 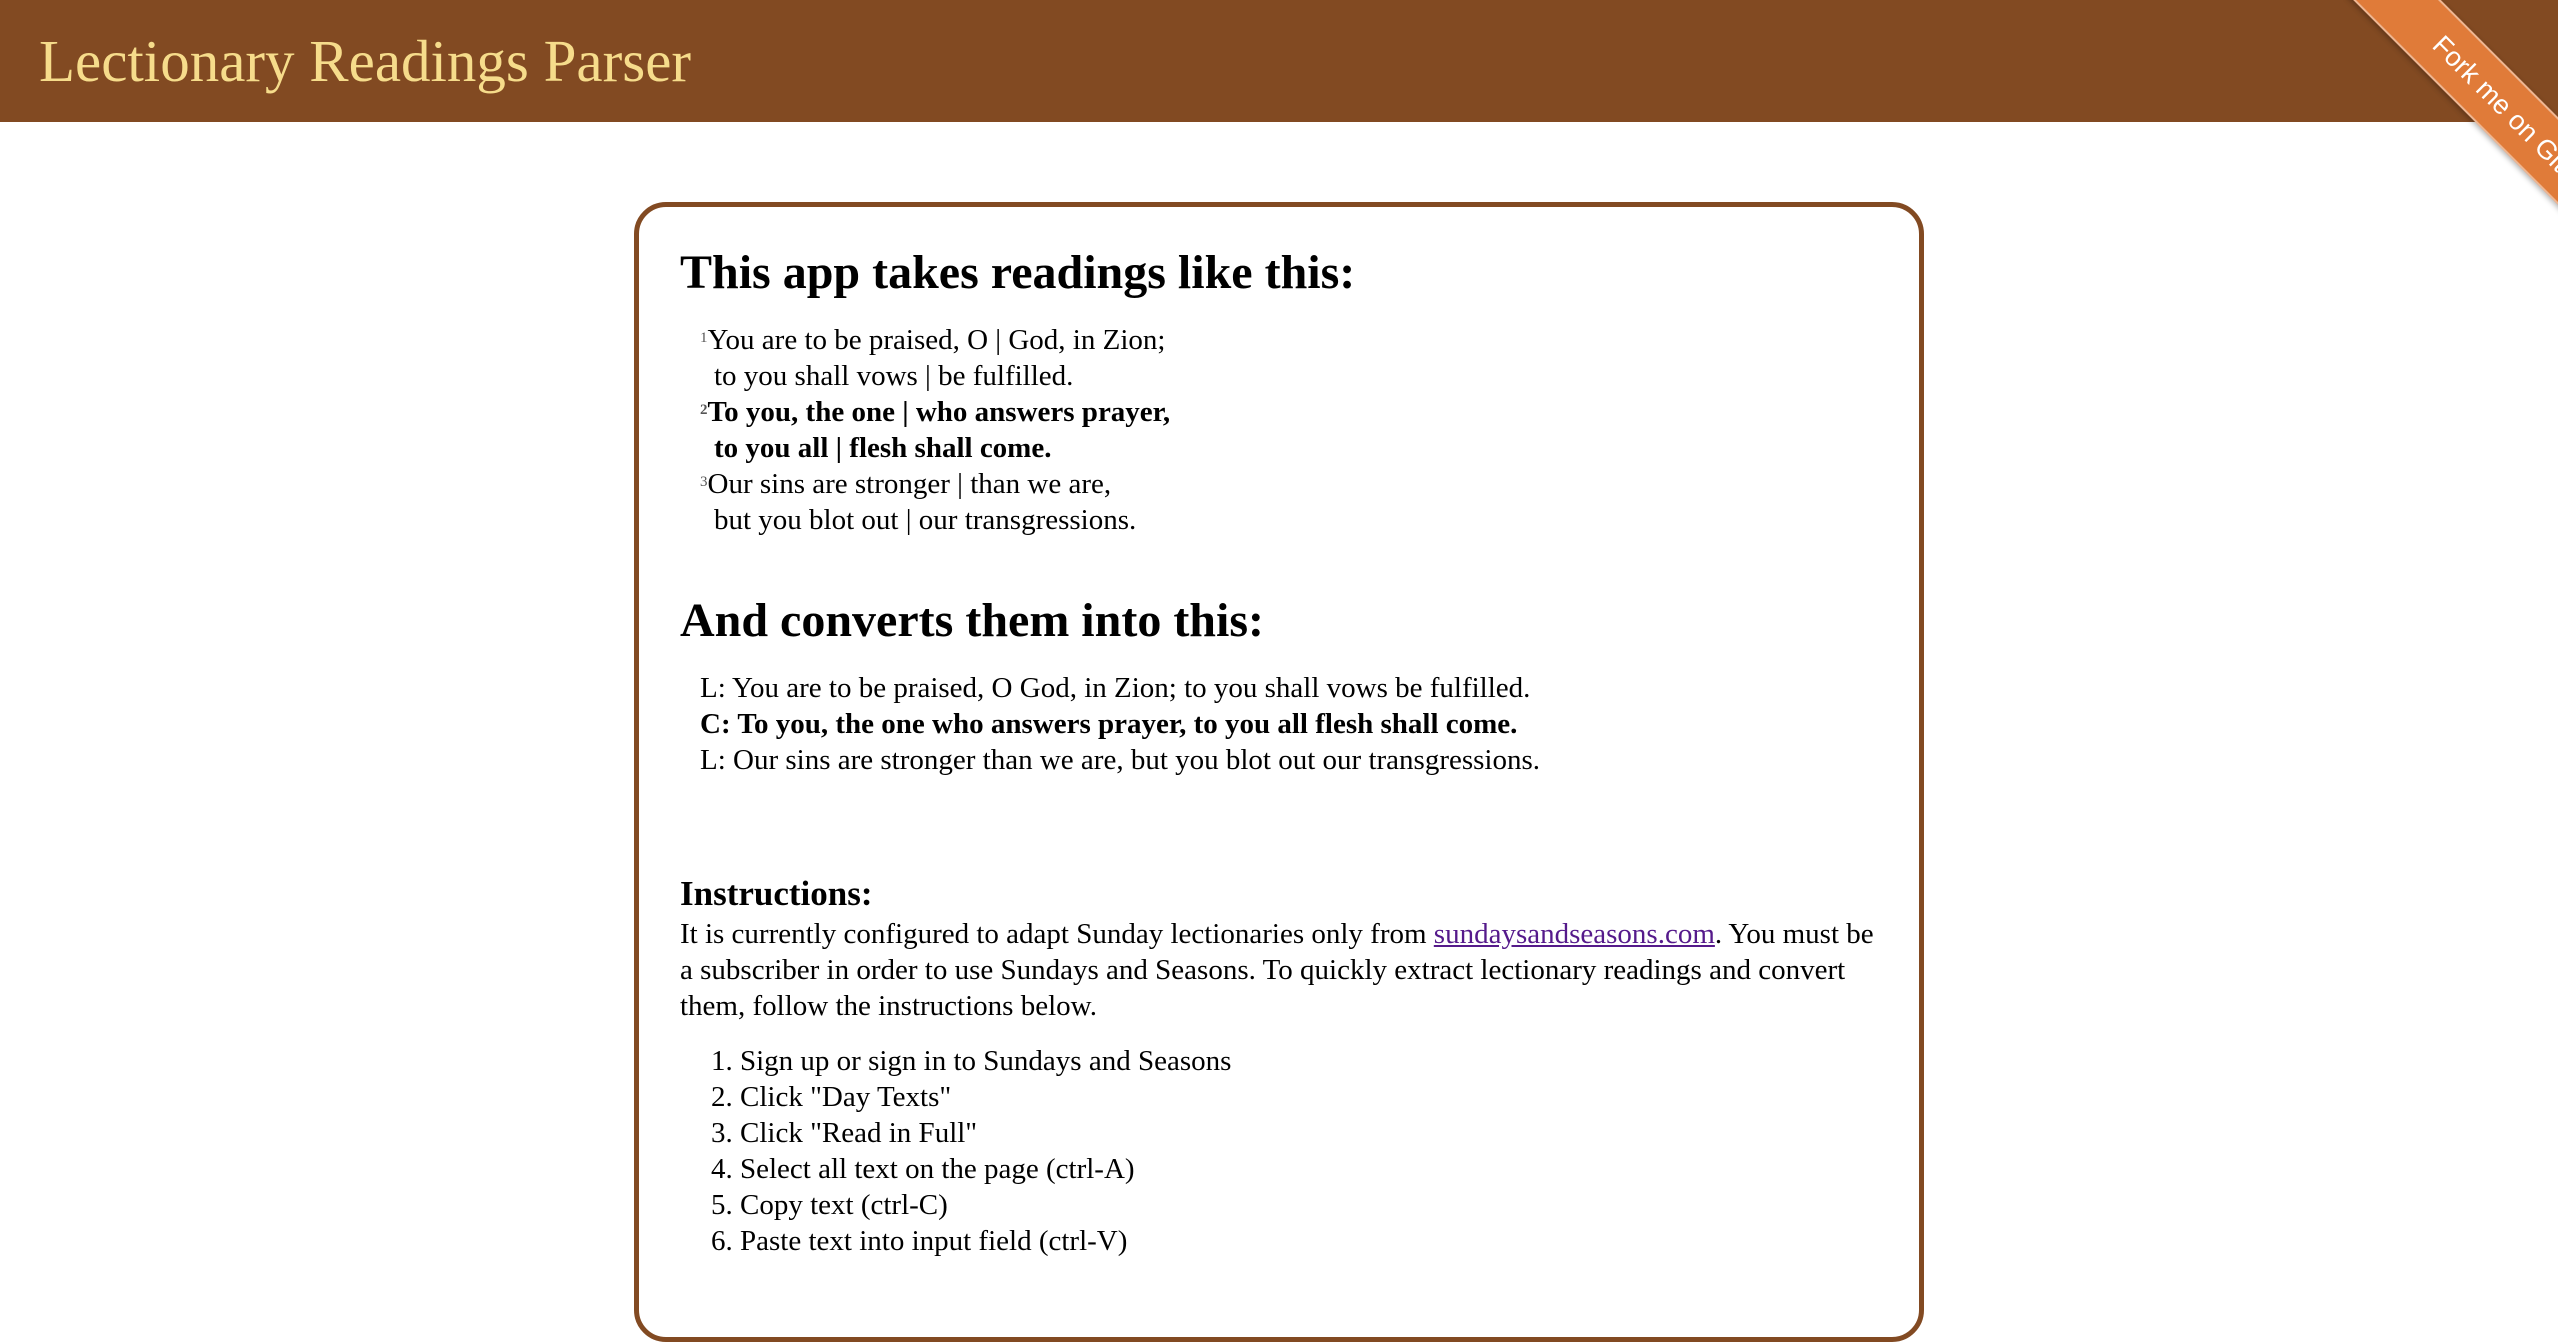 I want to click on example-output-heading: And converts them into this:, so click(x=972, y=620).